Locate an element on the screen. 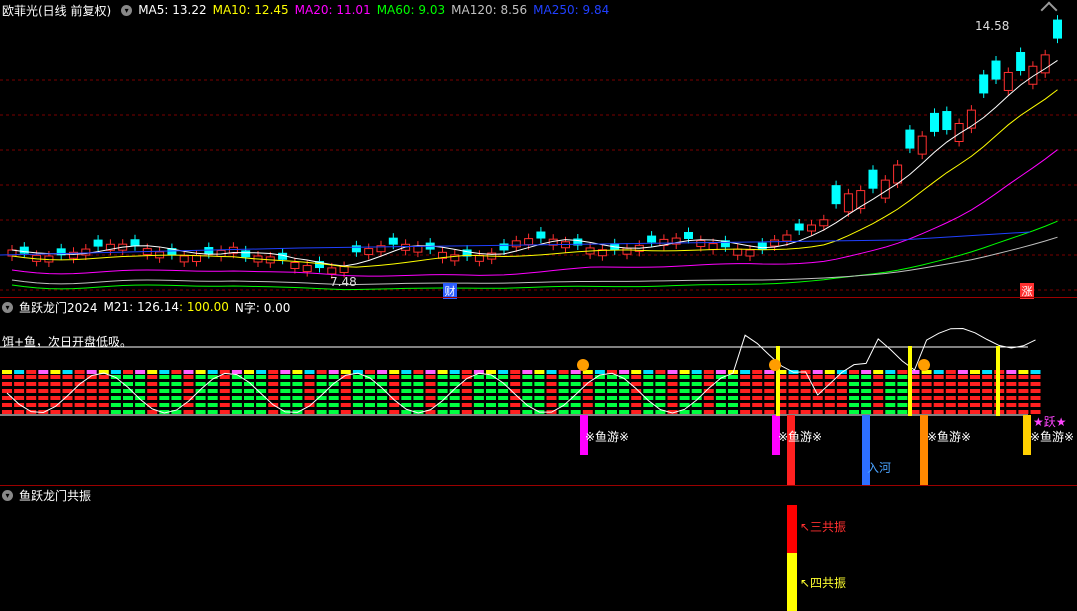 The image size is (1077, 611). low-price-label: 7.48 is located at coordinates (343, 282).